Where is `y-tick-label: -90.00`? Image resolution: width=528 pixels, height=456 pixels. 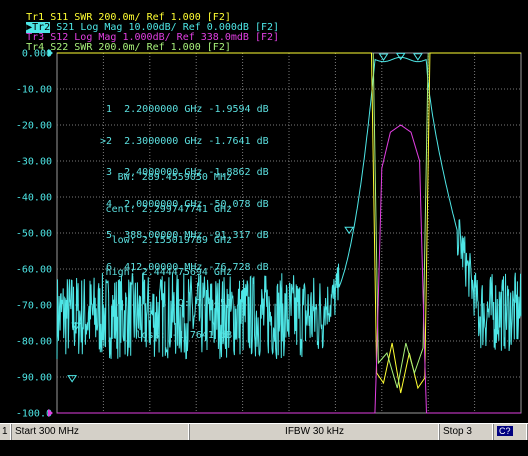 y-tick-label: -90.00 is located at coordinates (34, 378).